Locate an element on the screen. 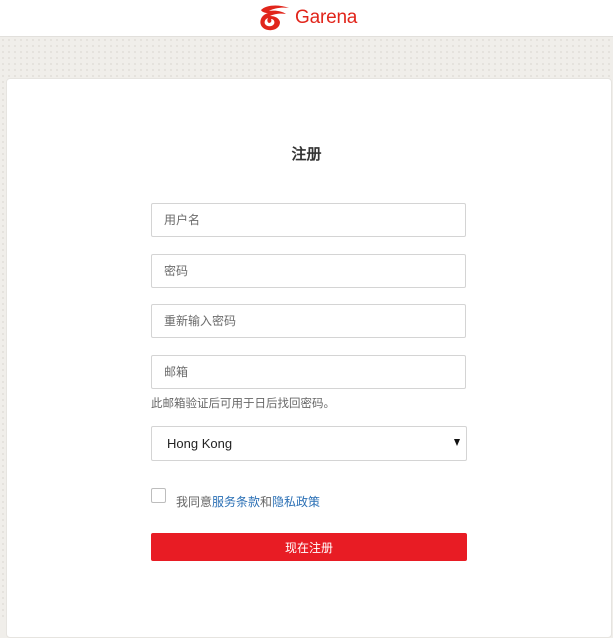 The image size is (613, 638). agree-checkbox is located at coordinates (158, 495).